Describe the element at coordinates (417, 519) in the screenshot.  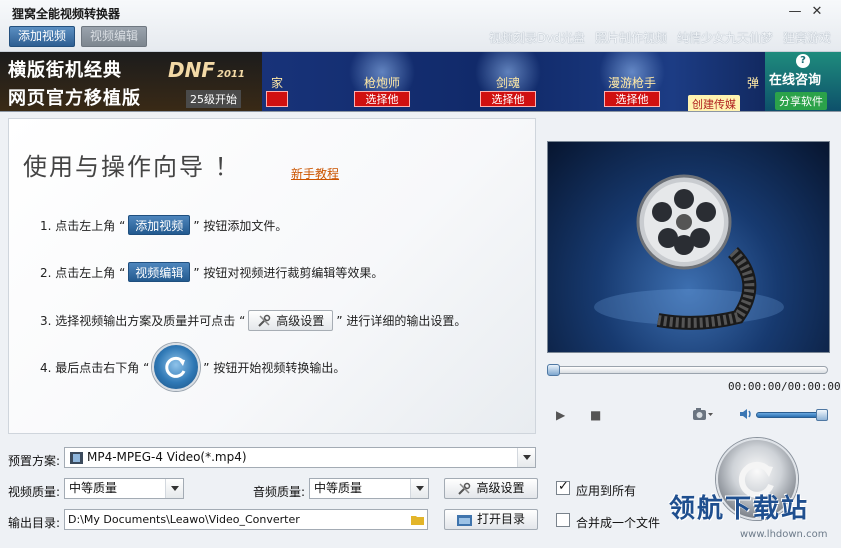
I see `folder-icon` at that location.